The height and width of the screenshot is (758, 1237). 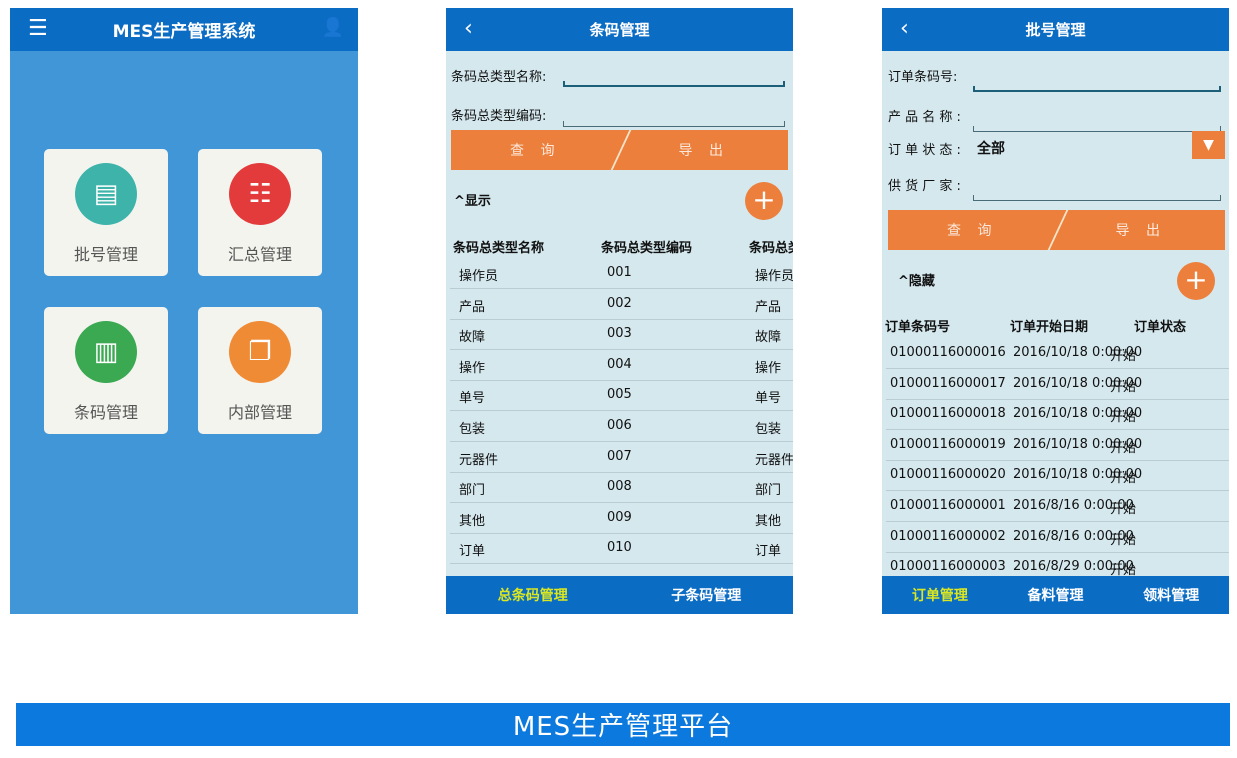 What do you see at coordinates (1055, 29) in the screenshot?
I see `screen-header: ‹ 批号管理` at bounding box center [1055, 29].